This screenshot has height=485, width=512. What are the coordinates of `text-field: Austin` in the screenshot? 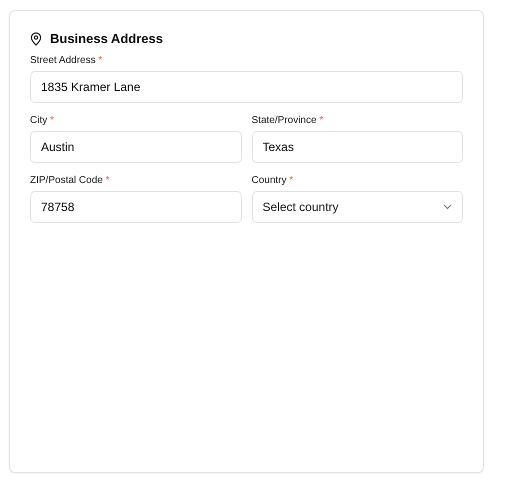 It's located at (136, 147).